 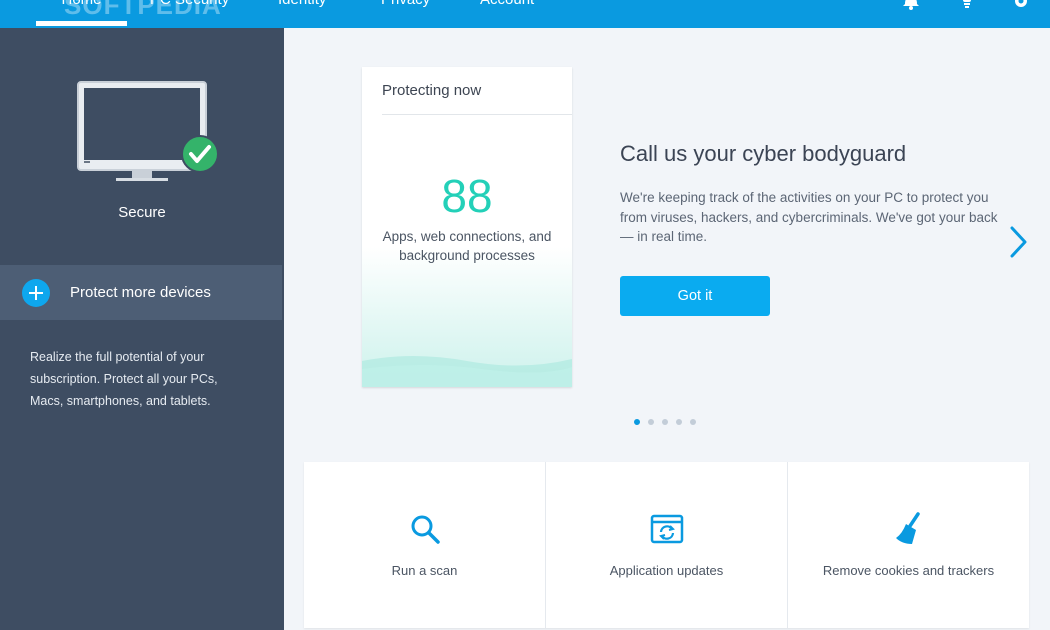 I want to click on search-icon, so click(x=425, y=529).